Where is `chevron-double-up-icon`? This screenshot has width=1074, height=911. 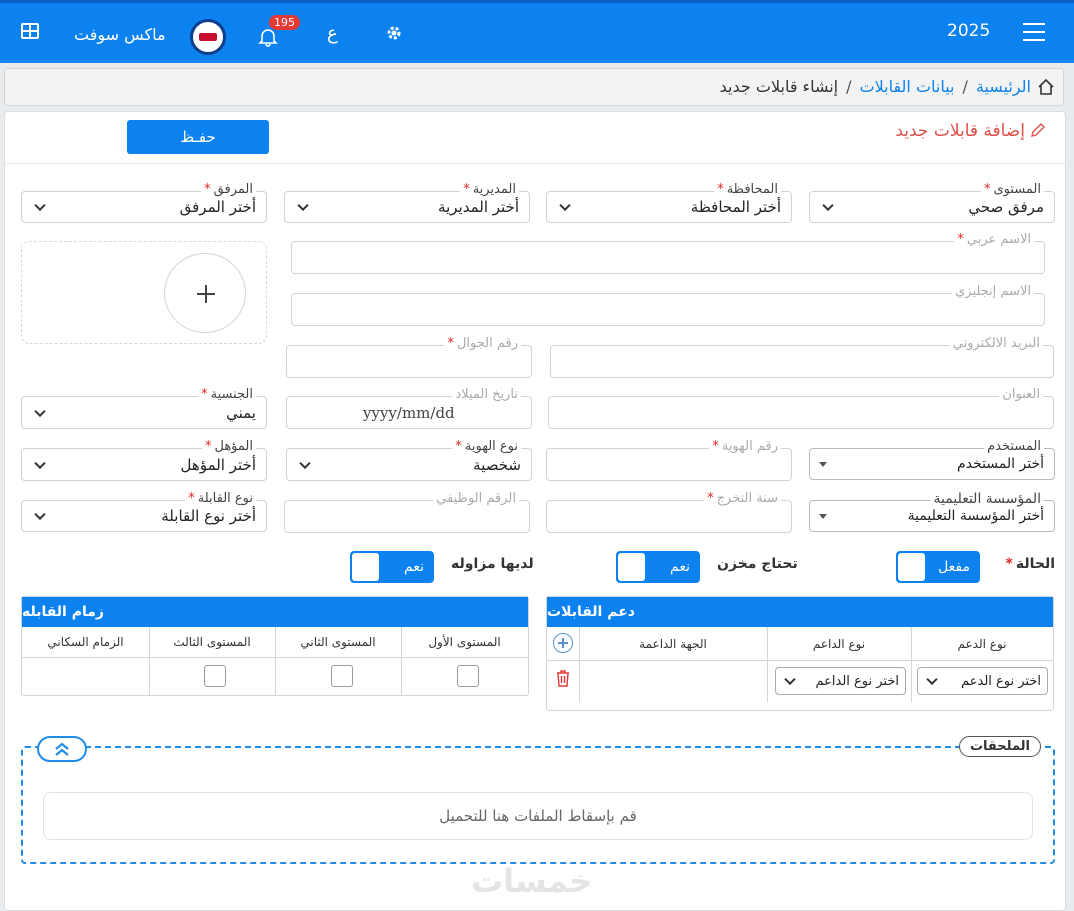
chevron-double-up-icon is located at coordinates (62, 749).